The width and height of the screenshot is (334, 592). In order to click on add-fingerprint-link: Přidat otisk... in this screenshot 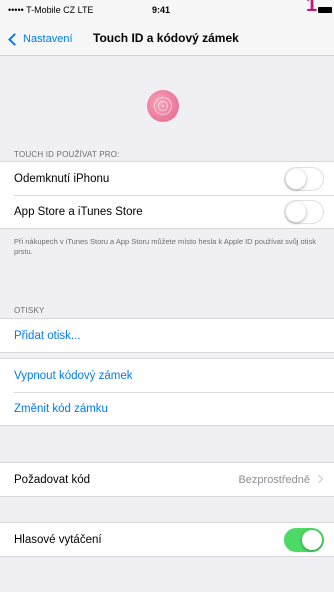, I will do `click(47, 336)`.